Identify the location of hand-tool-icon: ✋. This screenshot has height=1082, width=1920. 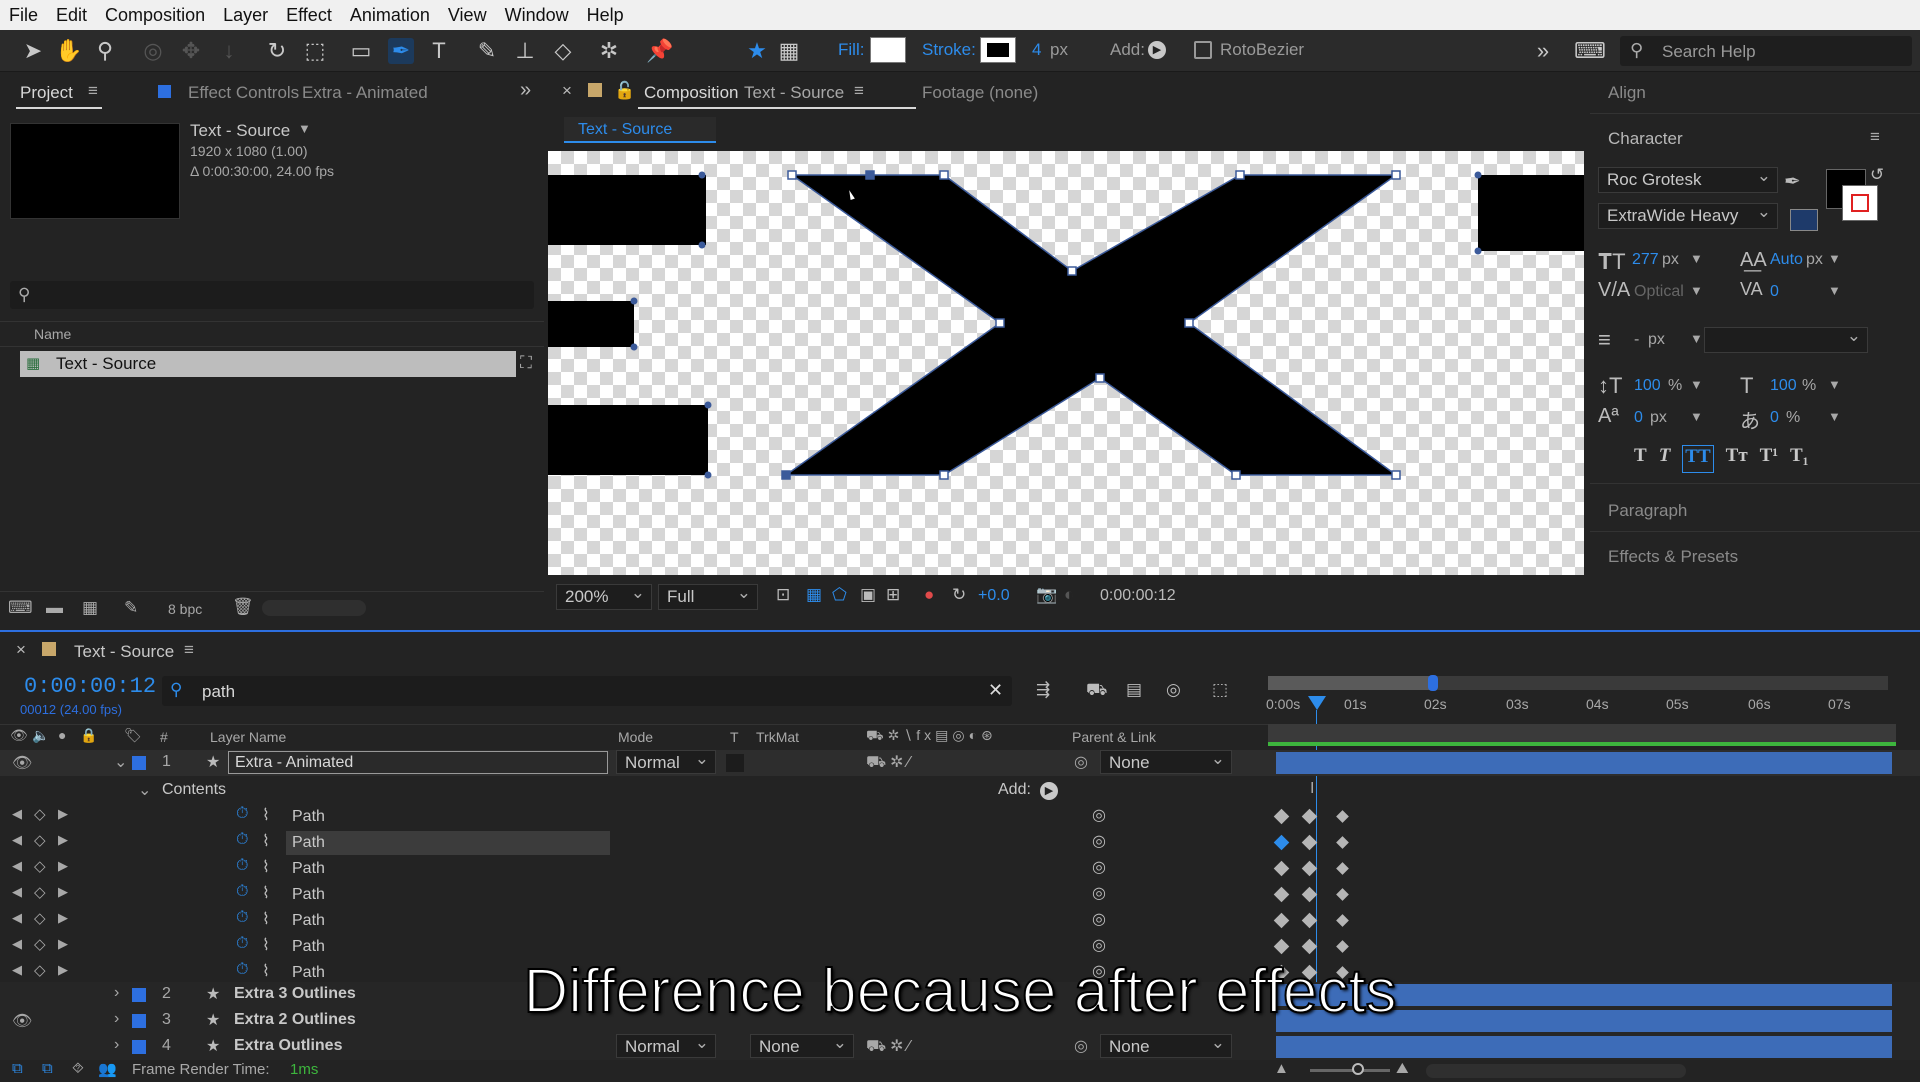
(68, 51).